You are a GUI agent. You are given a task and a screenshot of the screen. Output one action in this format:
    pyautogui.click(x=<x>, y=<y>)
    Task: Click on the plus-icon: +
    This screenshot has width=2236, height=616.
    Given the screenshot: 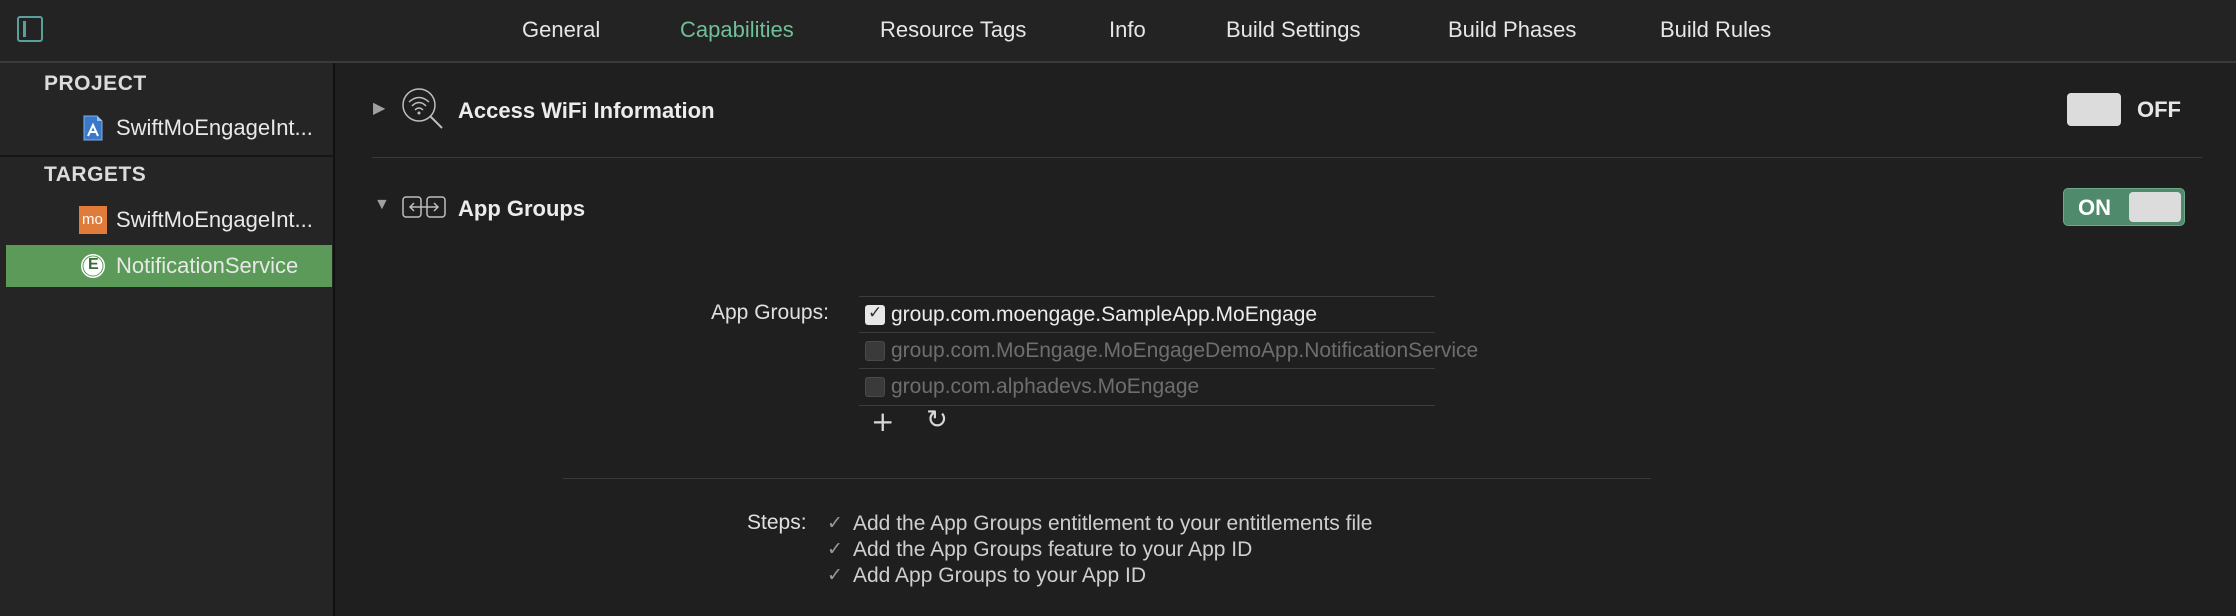 What is the action you would take?
    pyautogui.click(x=882, y=421)
    